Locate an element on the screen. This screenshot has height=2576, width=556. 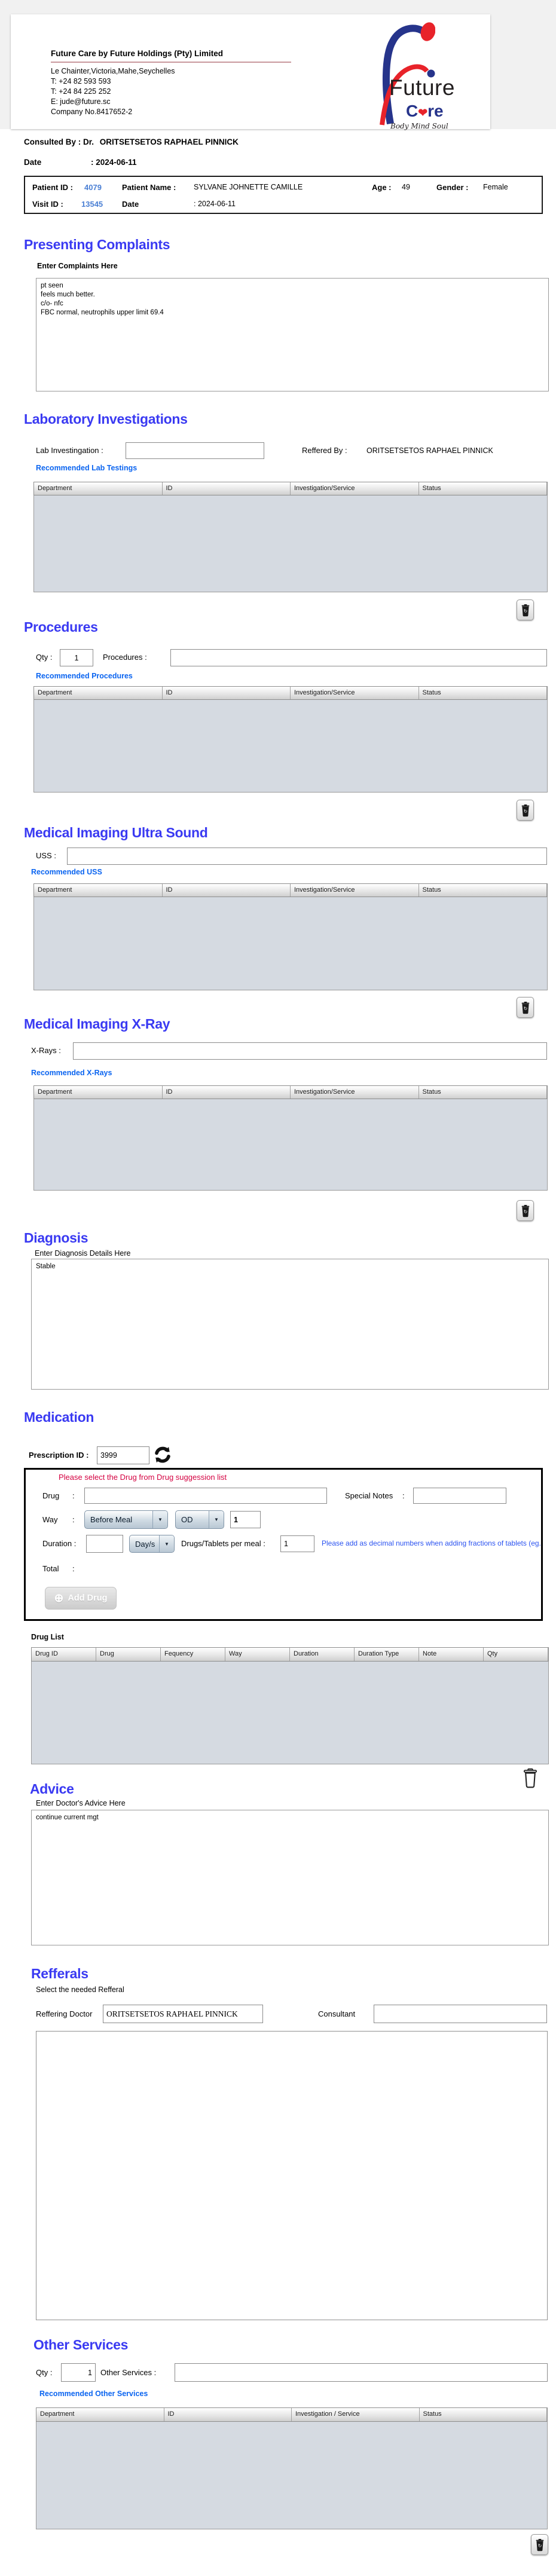
visit-date-value: : 2024-06-11 is located at coordinates (215, 204).